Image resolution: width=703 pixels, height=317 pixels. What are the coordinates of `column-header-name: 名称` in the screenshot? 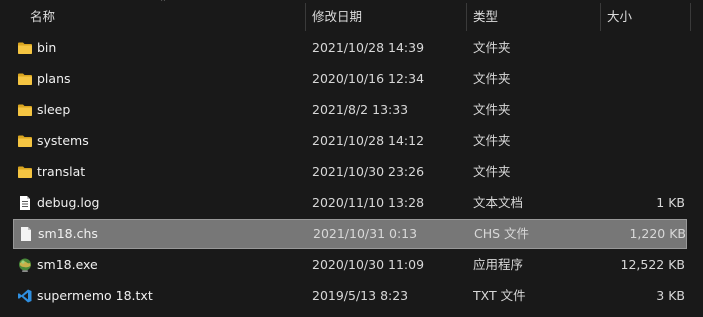 It's located at (164, 16).